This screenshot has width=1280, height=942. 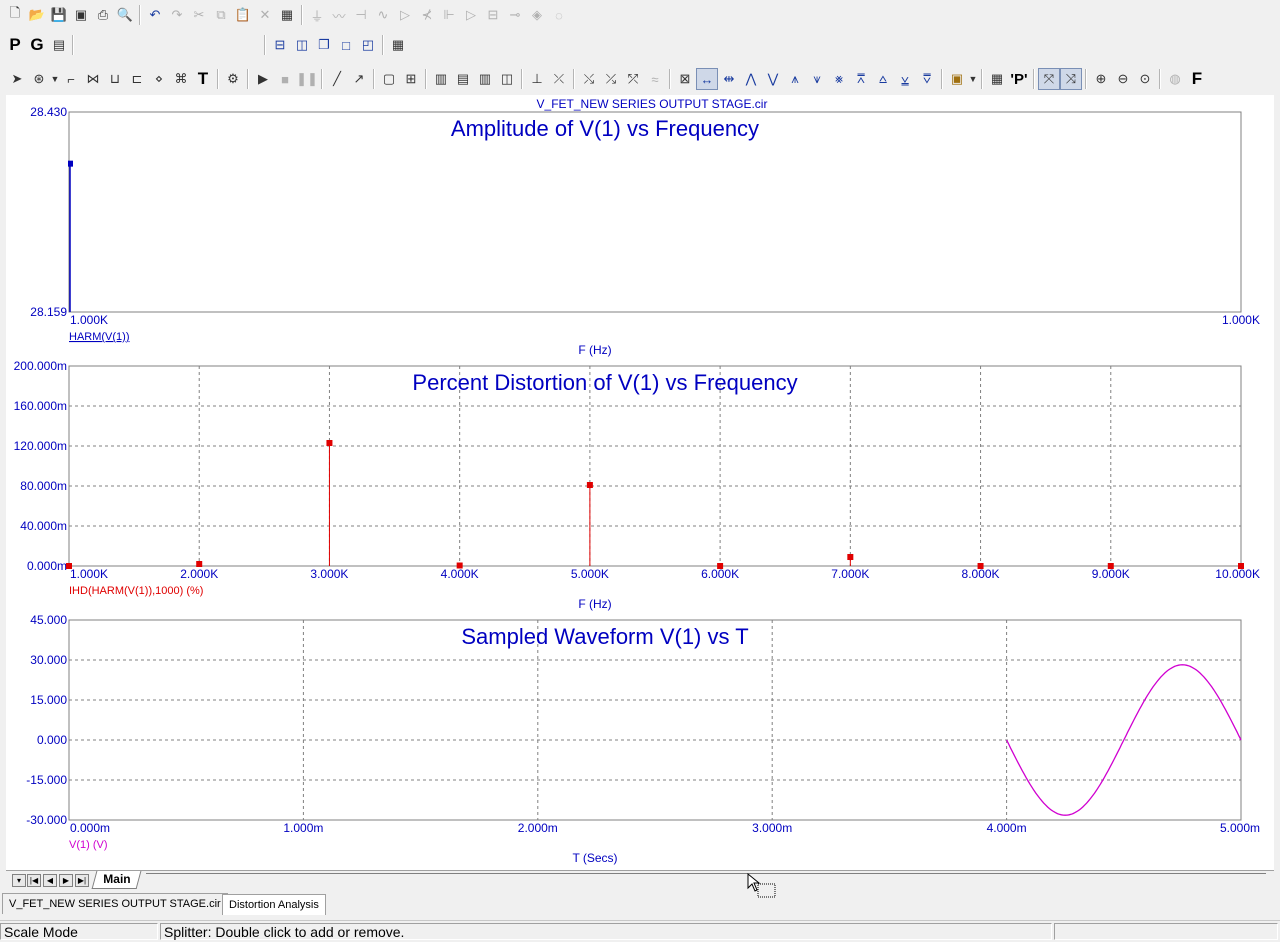 I want to click on major-grid-icon: ▤, so click(x=463, y=79).